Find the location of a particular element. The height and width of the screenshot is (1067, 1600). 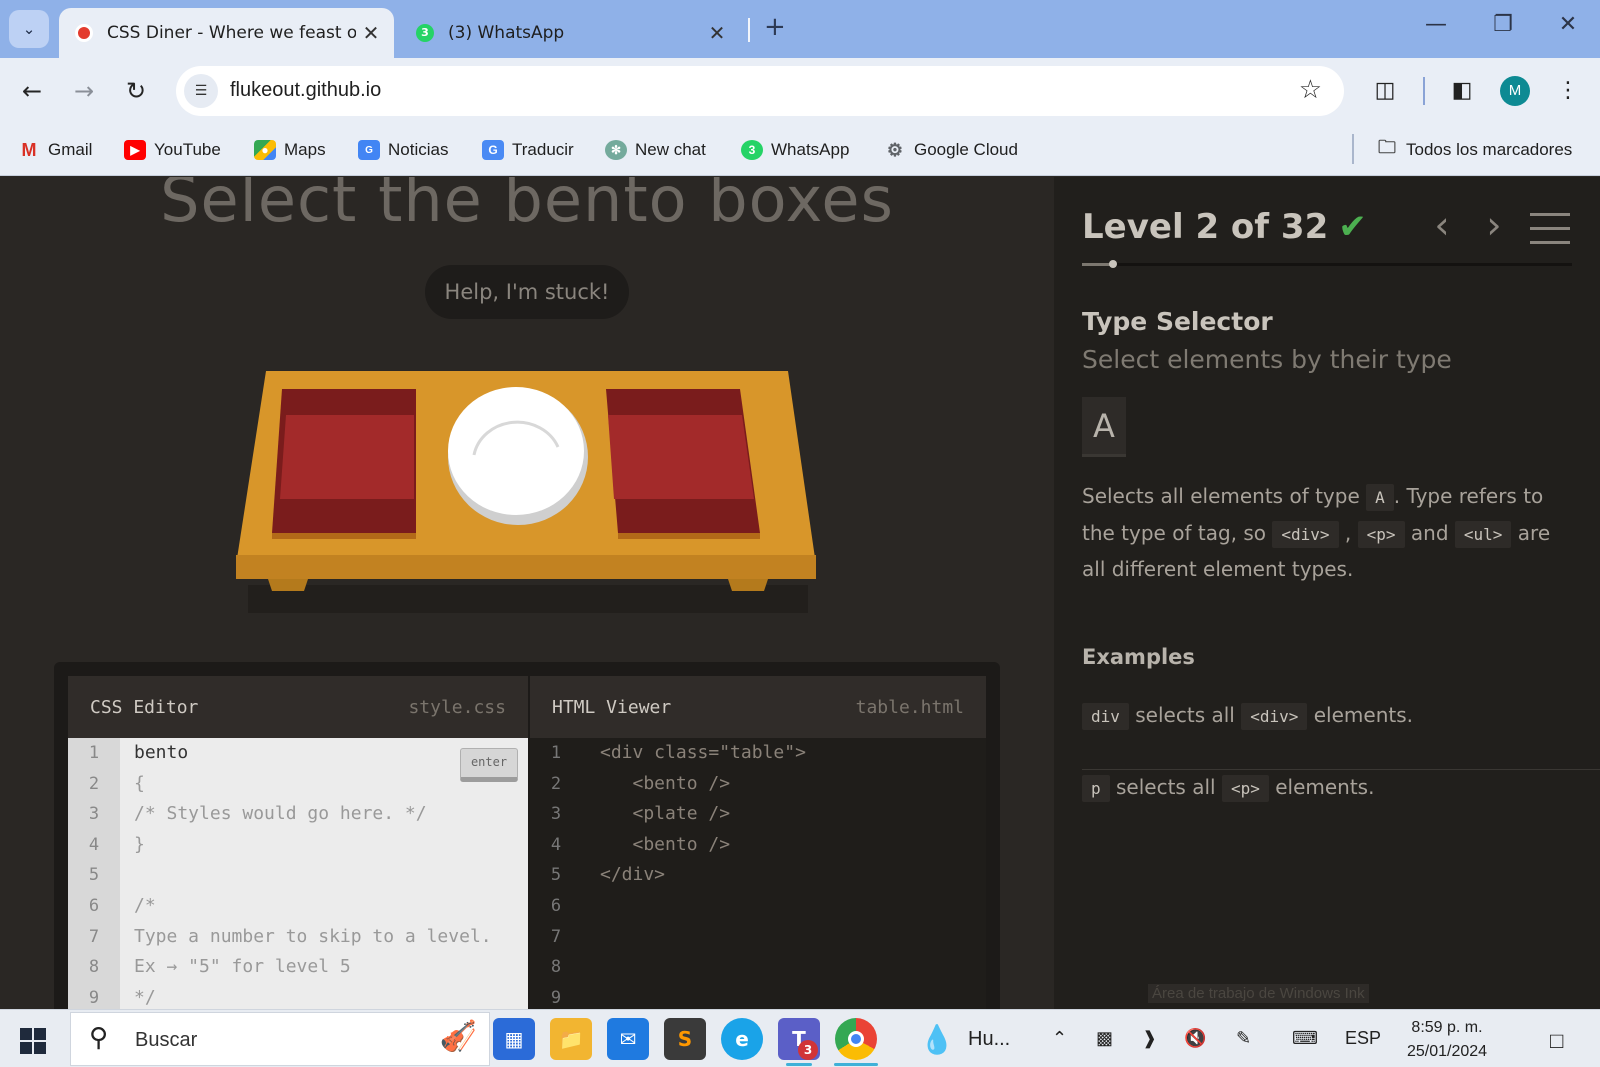

css-editor-header: CSS Editor style.css is located at coordinates (298, 707).